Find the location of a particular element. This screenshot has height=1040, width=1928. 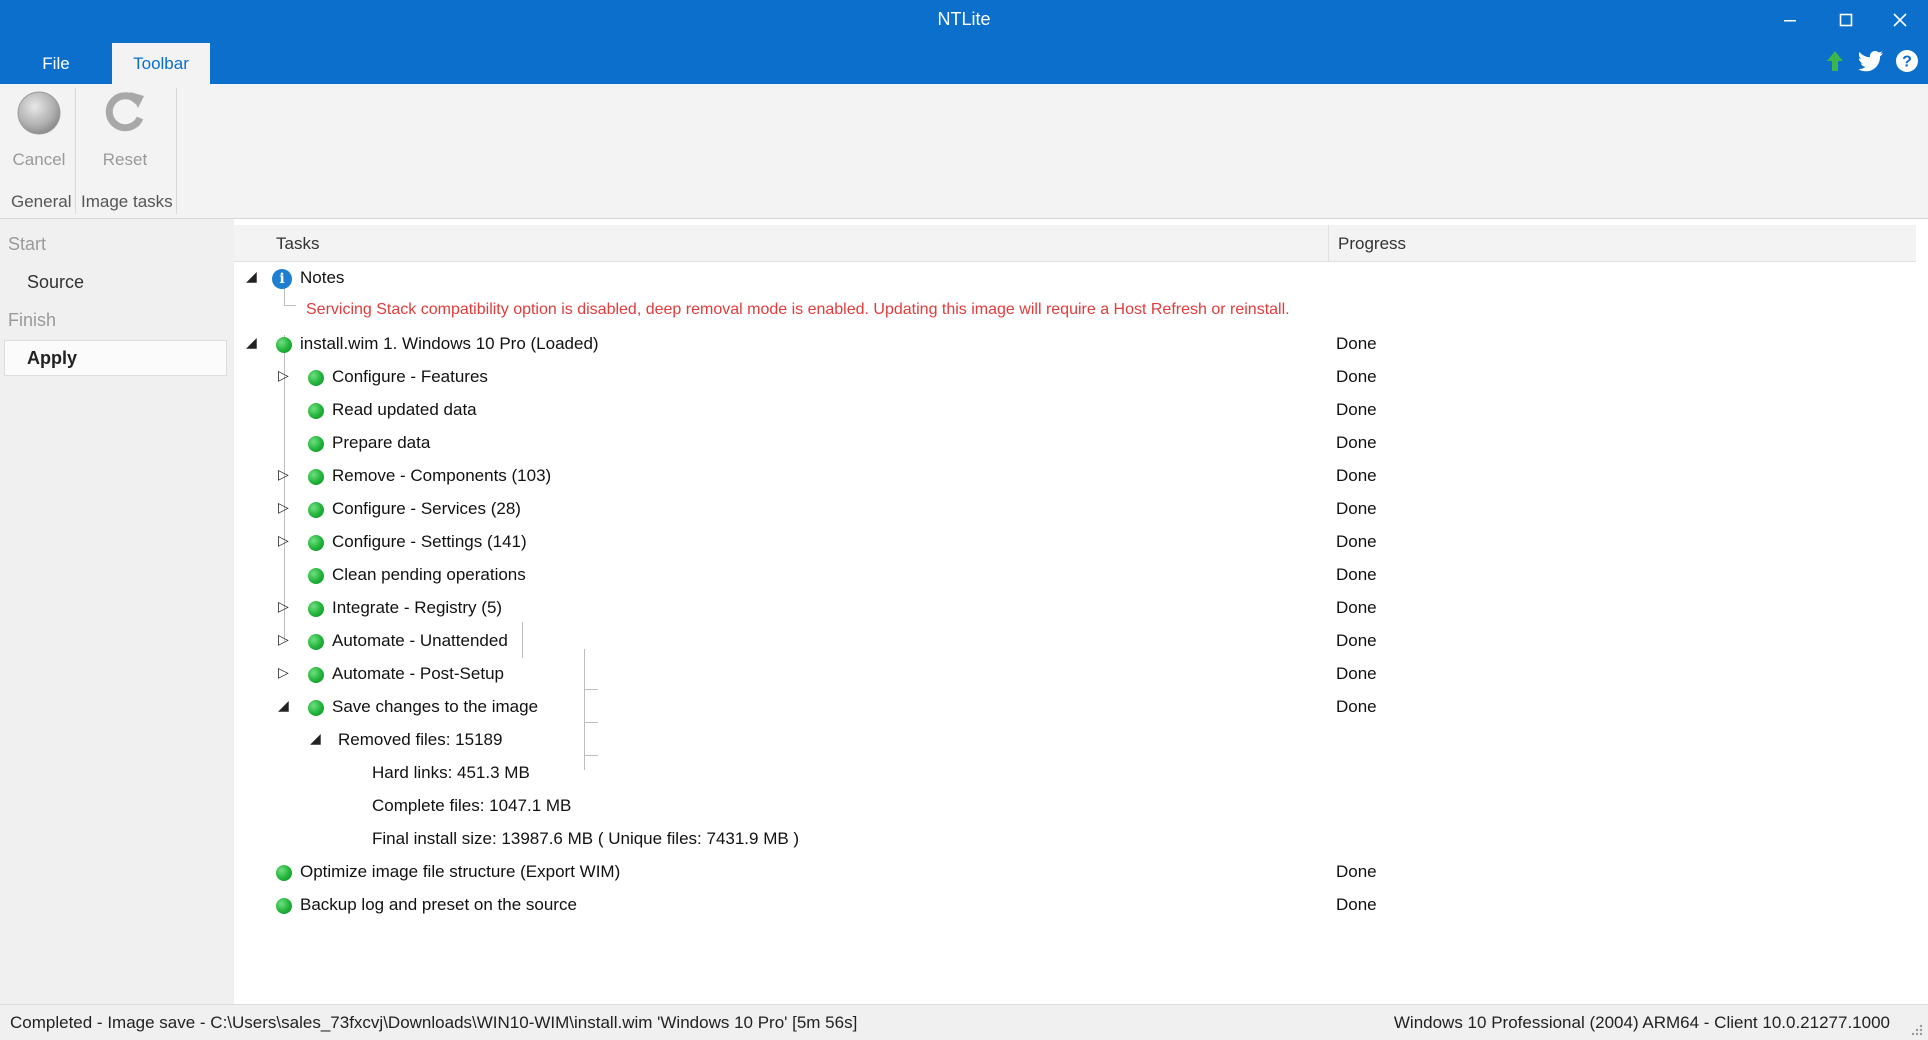

task-label: Configure - Settings (141) is located at coordinates (429, 541).